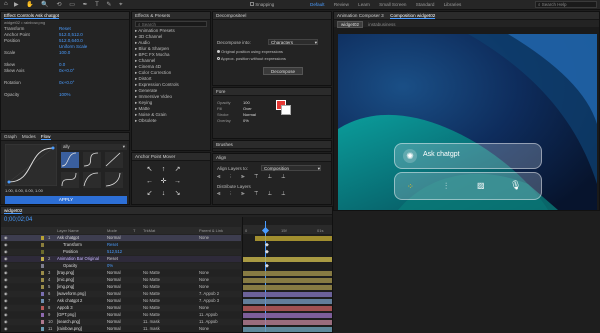 The height and width of the screenshot is (333, 600). What do you see at coordinates (350, 24) in the screenshot?
I see `subtab-widget02: widget02` at bounding box center [350, 24].